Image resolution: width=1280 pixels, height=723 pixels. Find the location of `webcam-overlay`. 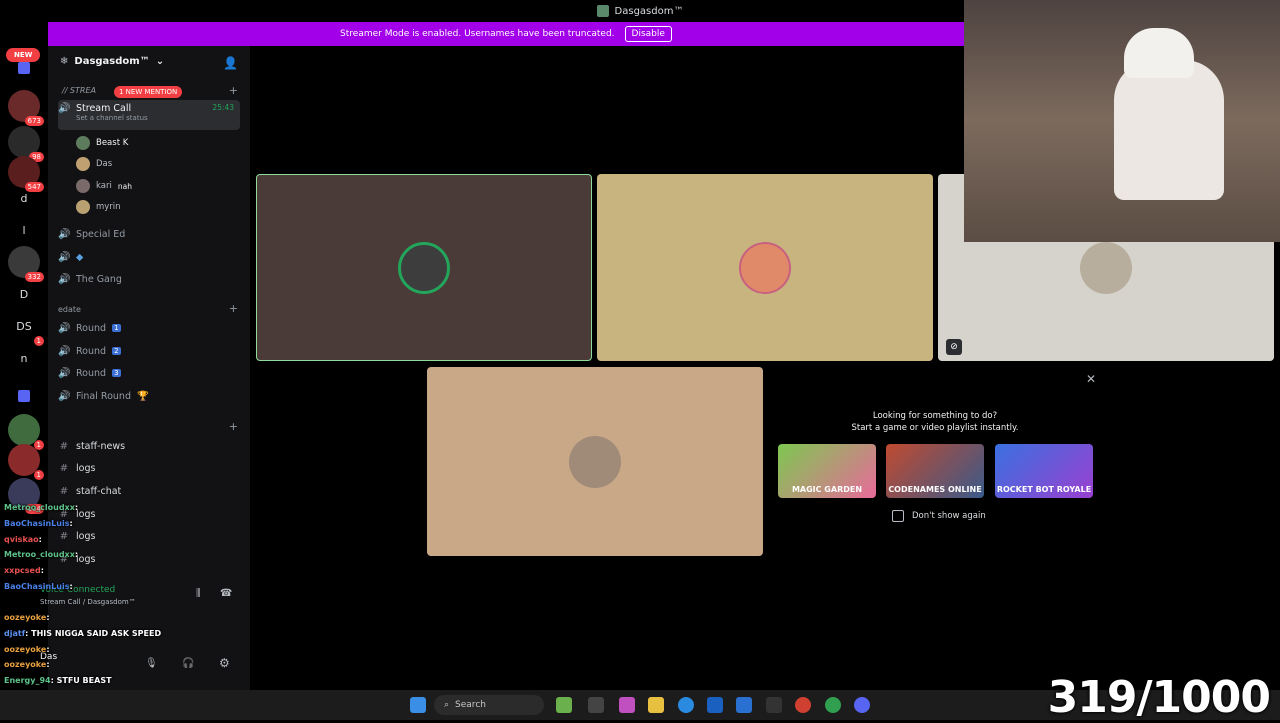

webcam-overlay is located at coordinates (1122, 121).